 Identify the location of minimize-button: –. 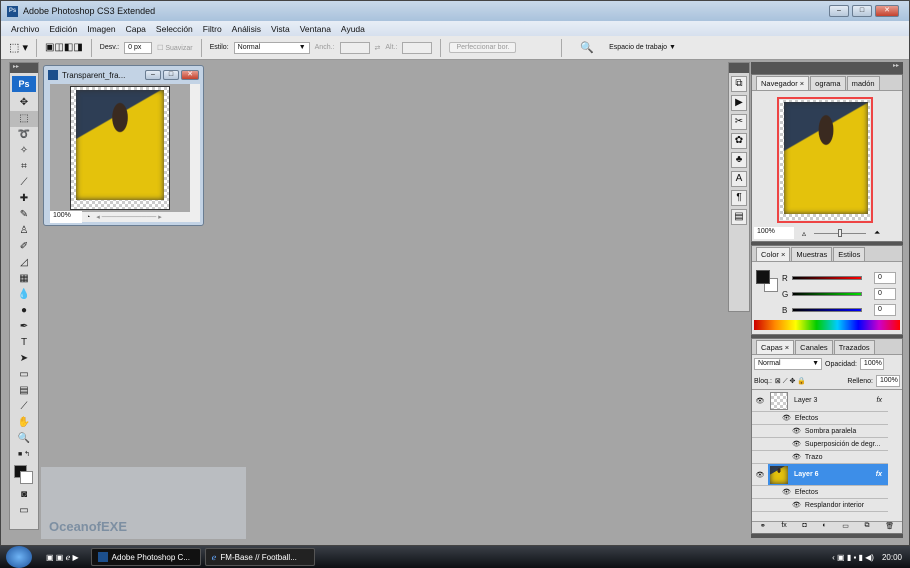
(839, 11).